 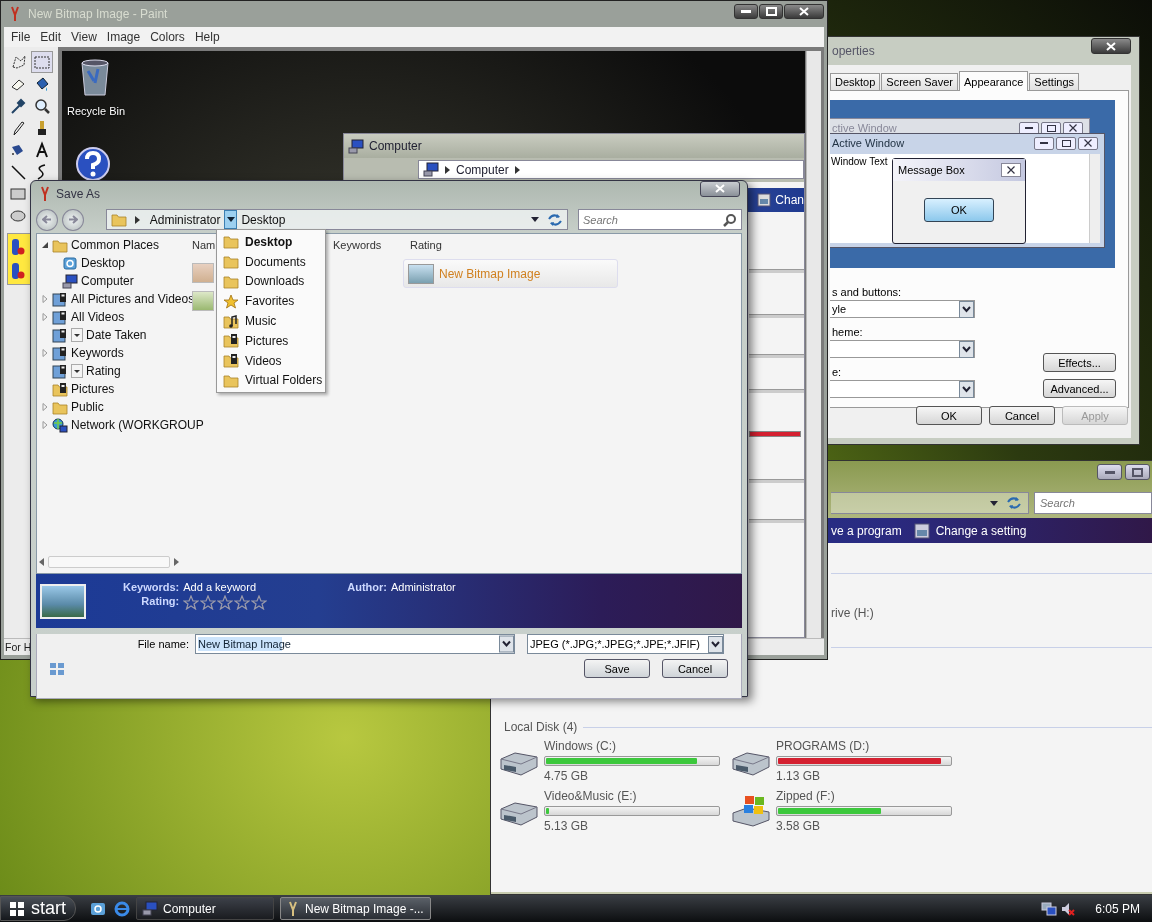 I want to click on back-arrow-icon, so click(x=46, y=219).